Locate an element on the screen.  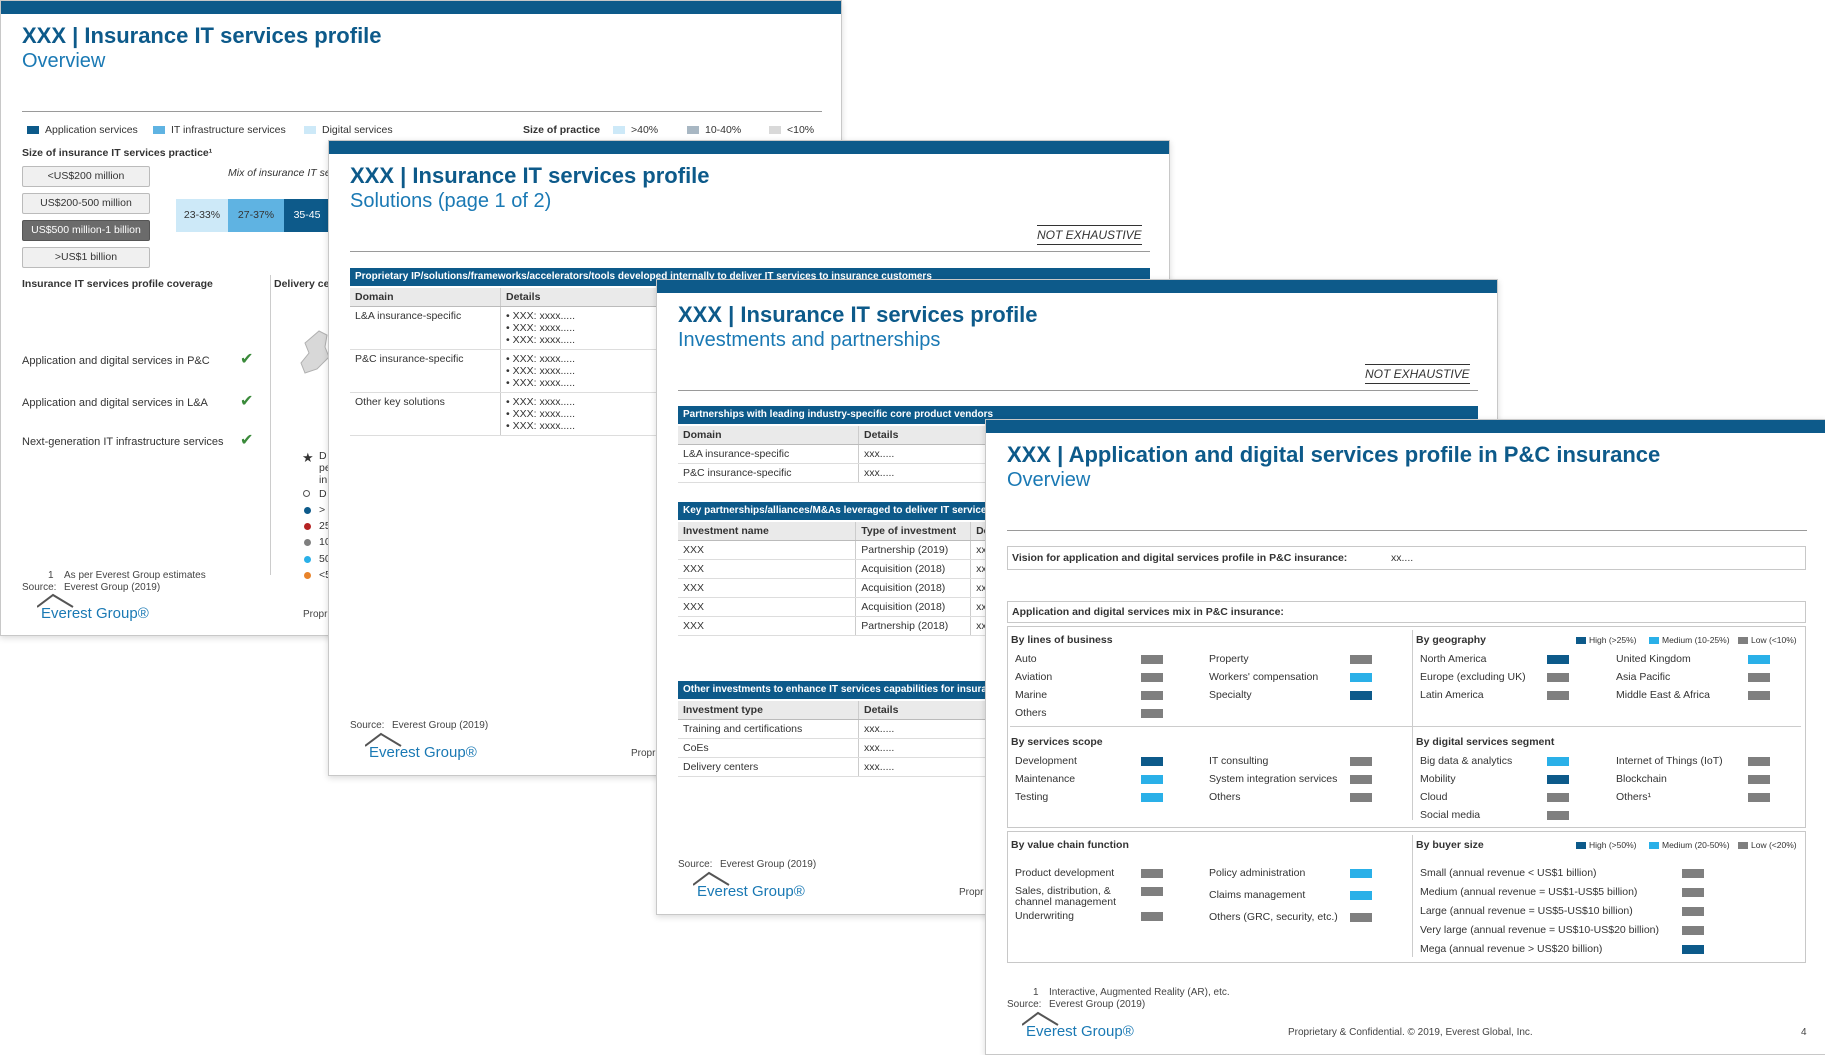
table-header: Domain Details is located at coordinates (838, 435).